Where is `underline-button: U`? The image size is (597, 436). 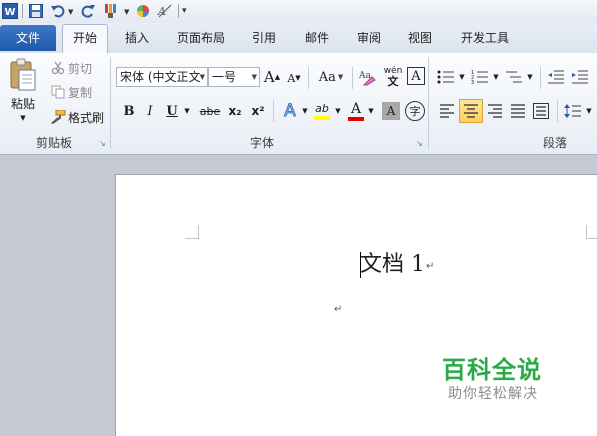 underline-button: U is located at coordinates (172, 111).